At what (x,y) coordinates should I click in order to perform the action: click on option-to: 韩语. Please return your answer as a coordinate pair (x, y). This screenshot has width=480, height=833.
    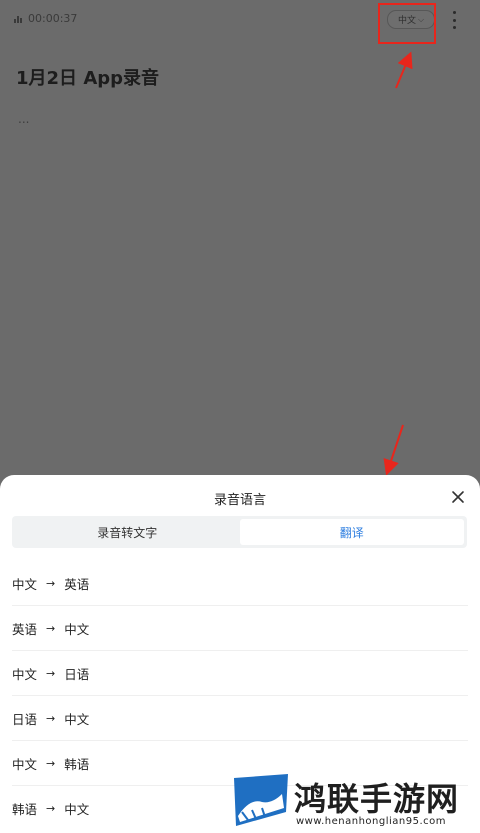
    Looking at the image, I should click on (77, 764).